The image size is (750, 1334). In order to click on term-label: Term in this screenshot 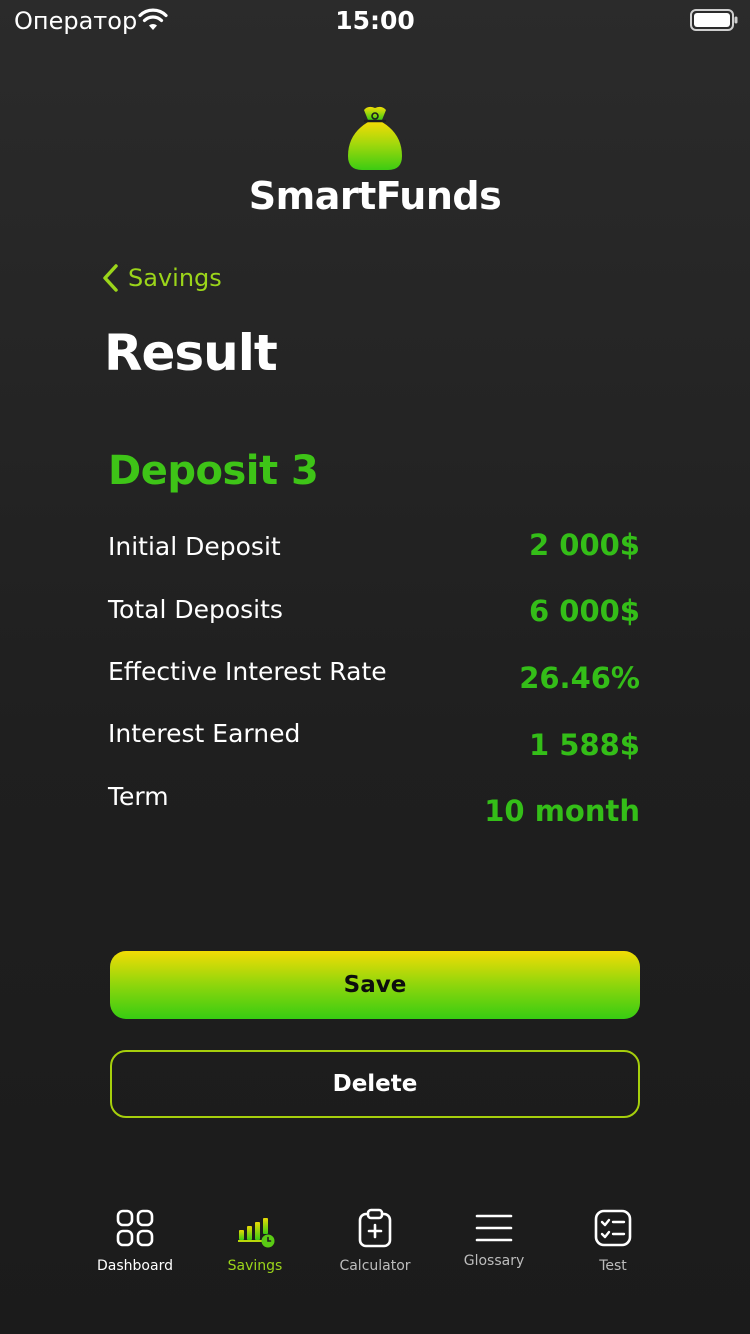, I will do `click(138, 796)`.